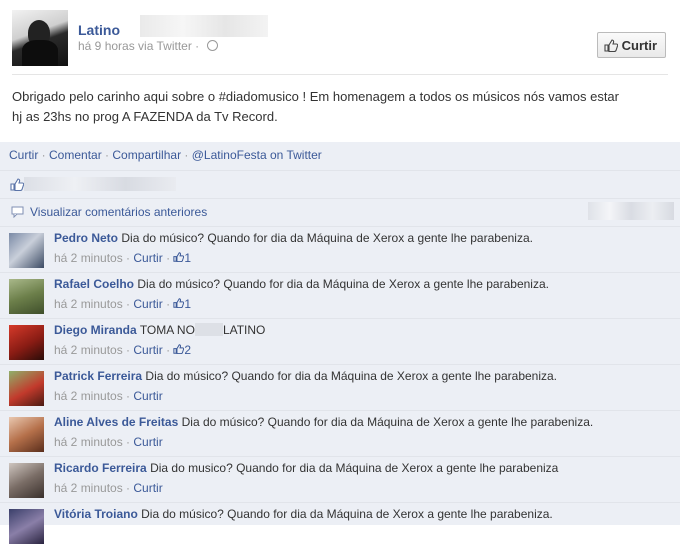  I want to click on share-link: Compartilhar, so click(146, 155).